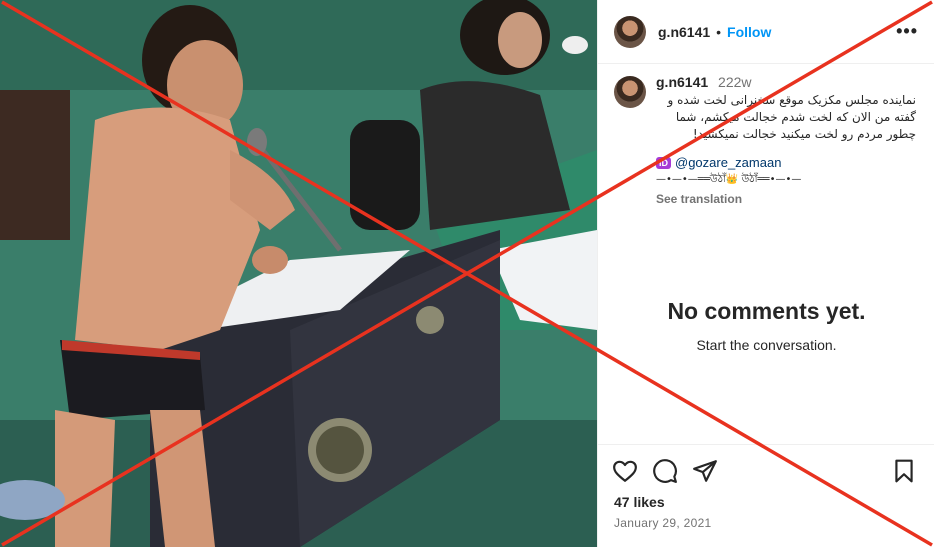 The height and width of the screenshot is (547, 934). Describe the element at coordinates (907, 31) in the screenshot. I see `more-options-icon: •••` at that location.